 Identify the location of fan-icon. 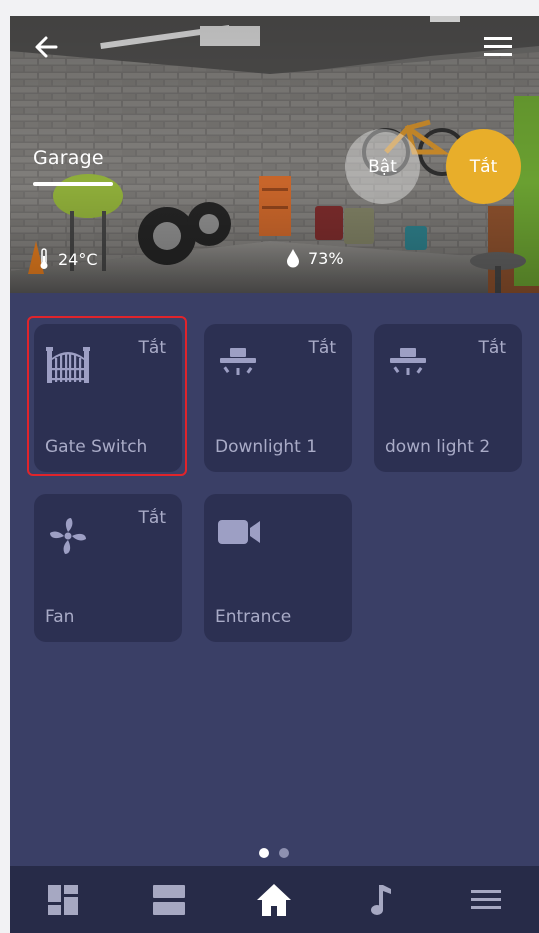
(68, 536).